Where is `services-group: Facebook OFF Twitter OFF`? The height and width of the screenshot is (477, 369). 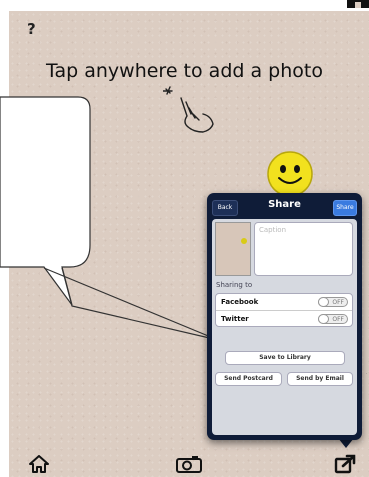 services-group: Facebook OFF Twitter OFF is located at coordinates (284, 310).